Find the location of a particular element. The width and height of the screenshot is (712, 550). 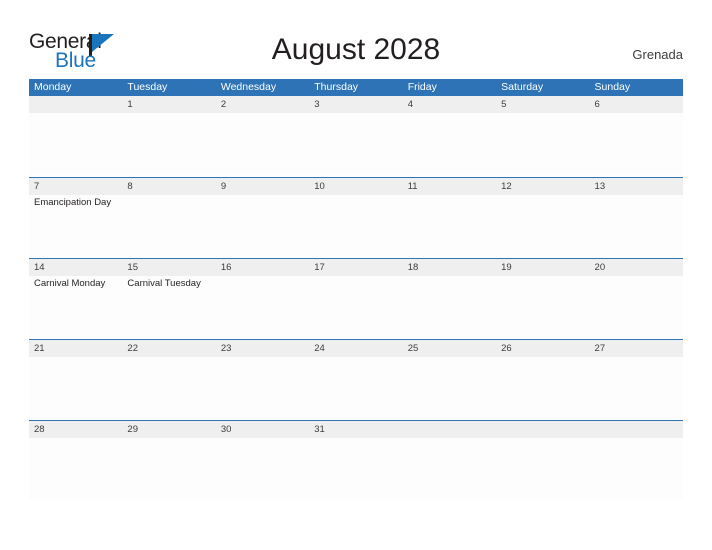

day-number: 20 is located at coordinates (636, 267).